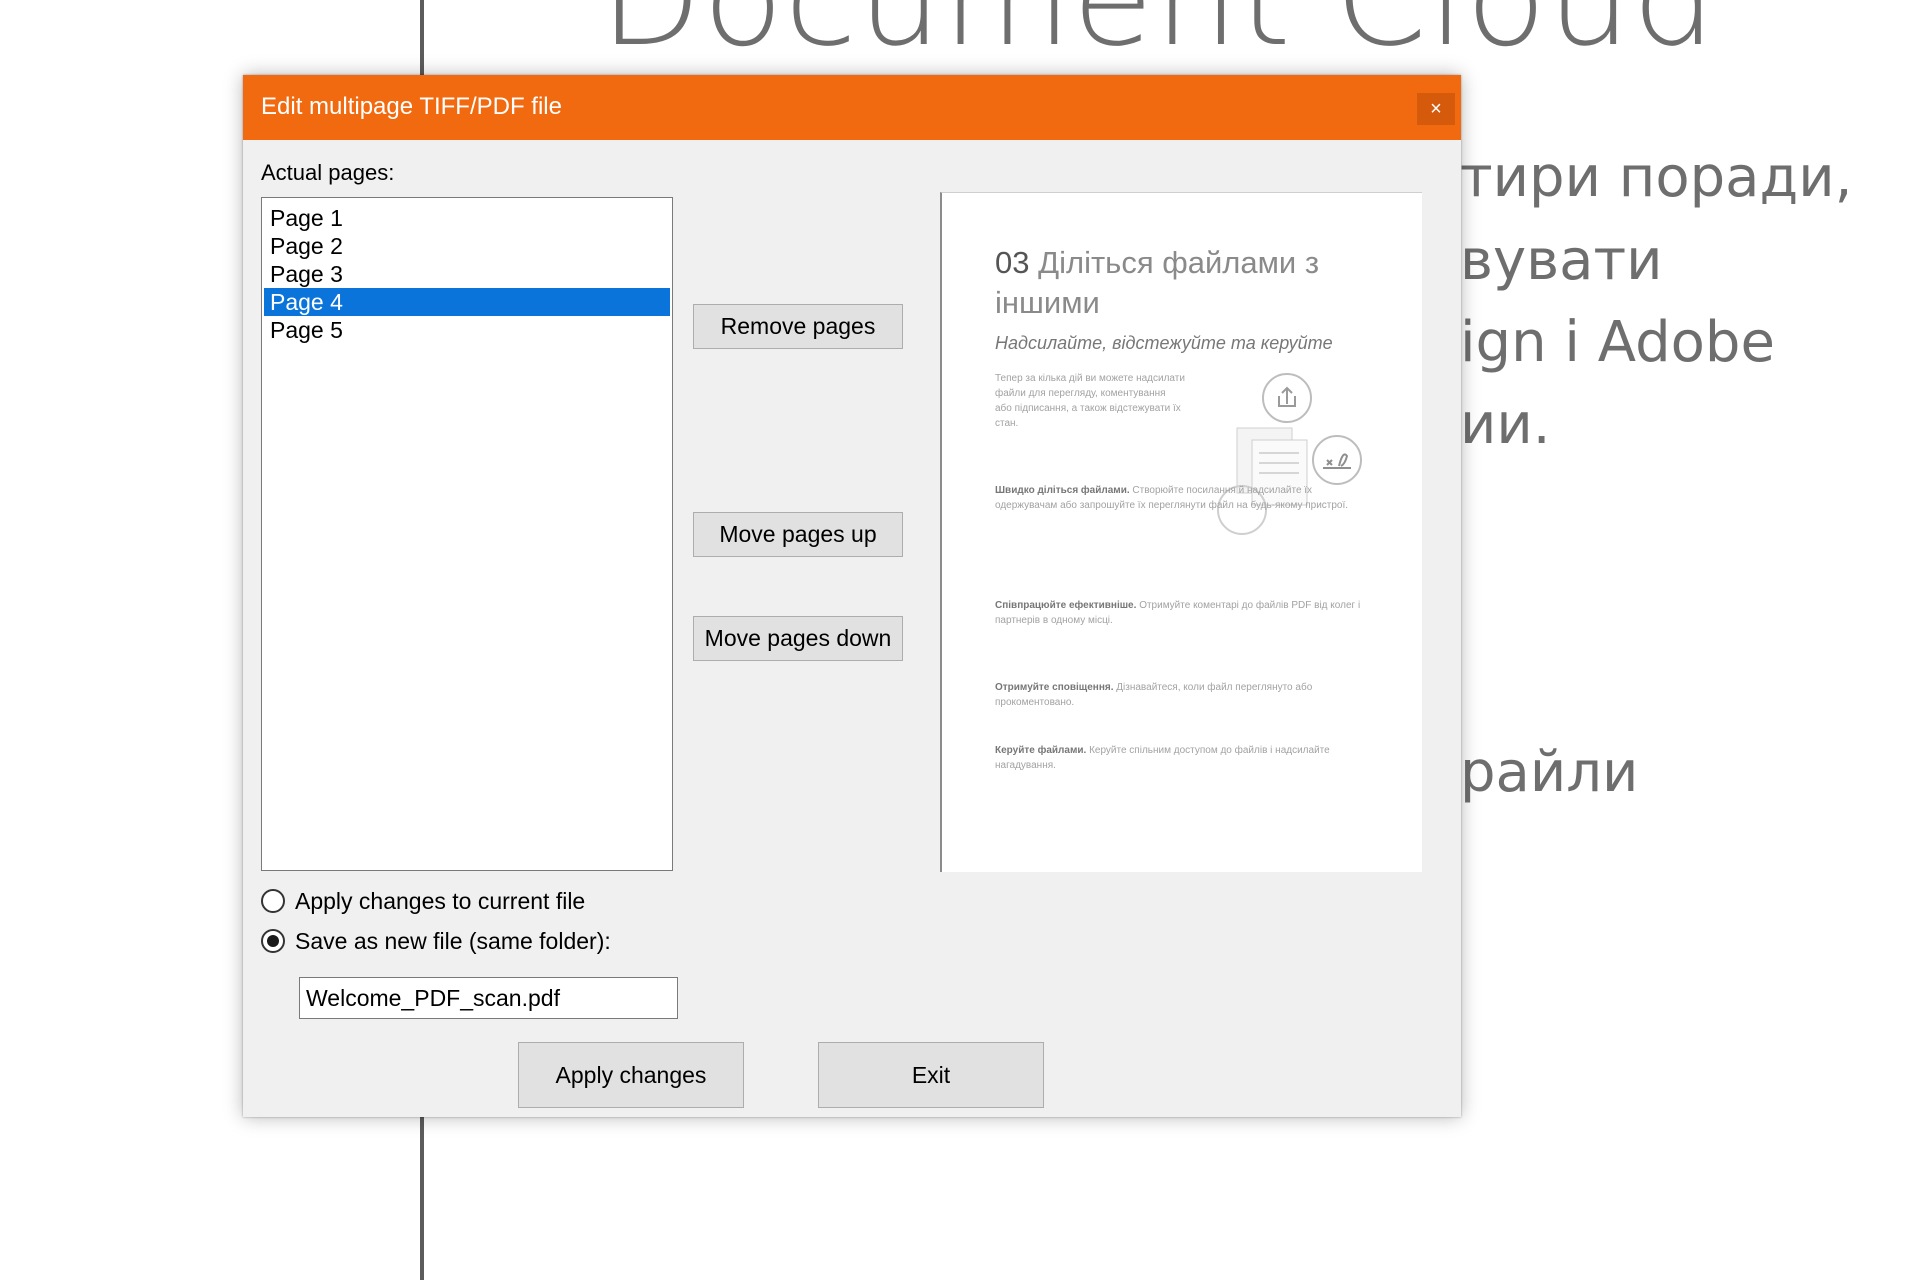 Image resolution: width=1920 pixels, height=1280 pixels. What do you see at coordinates (488, 998) in the screenshot?
I see `filename-input` at bounding box center [488, 998].